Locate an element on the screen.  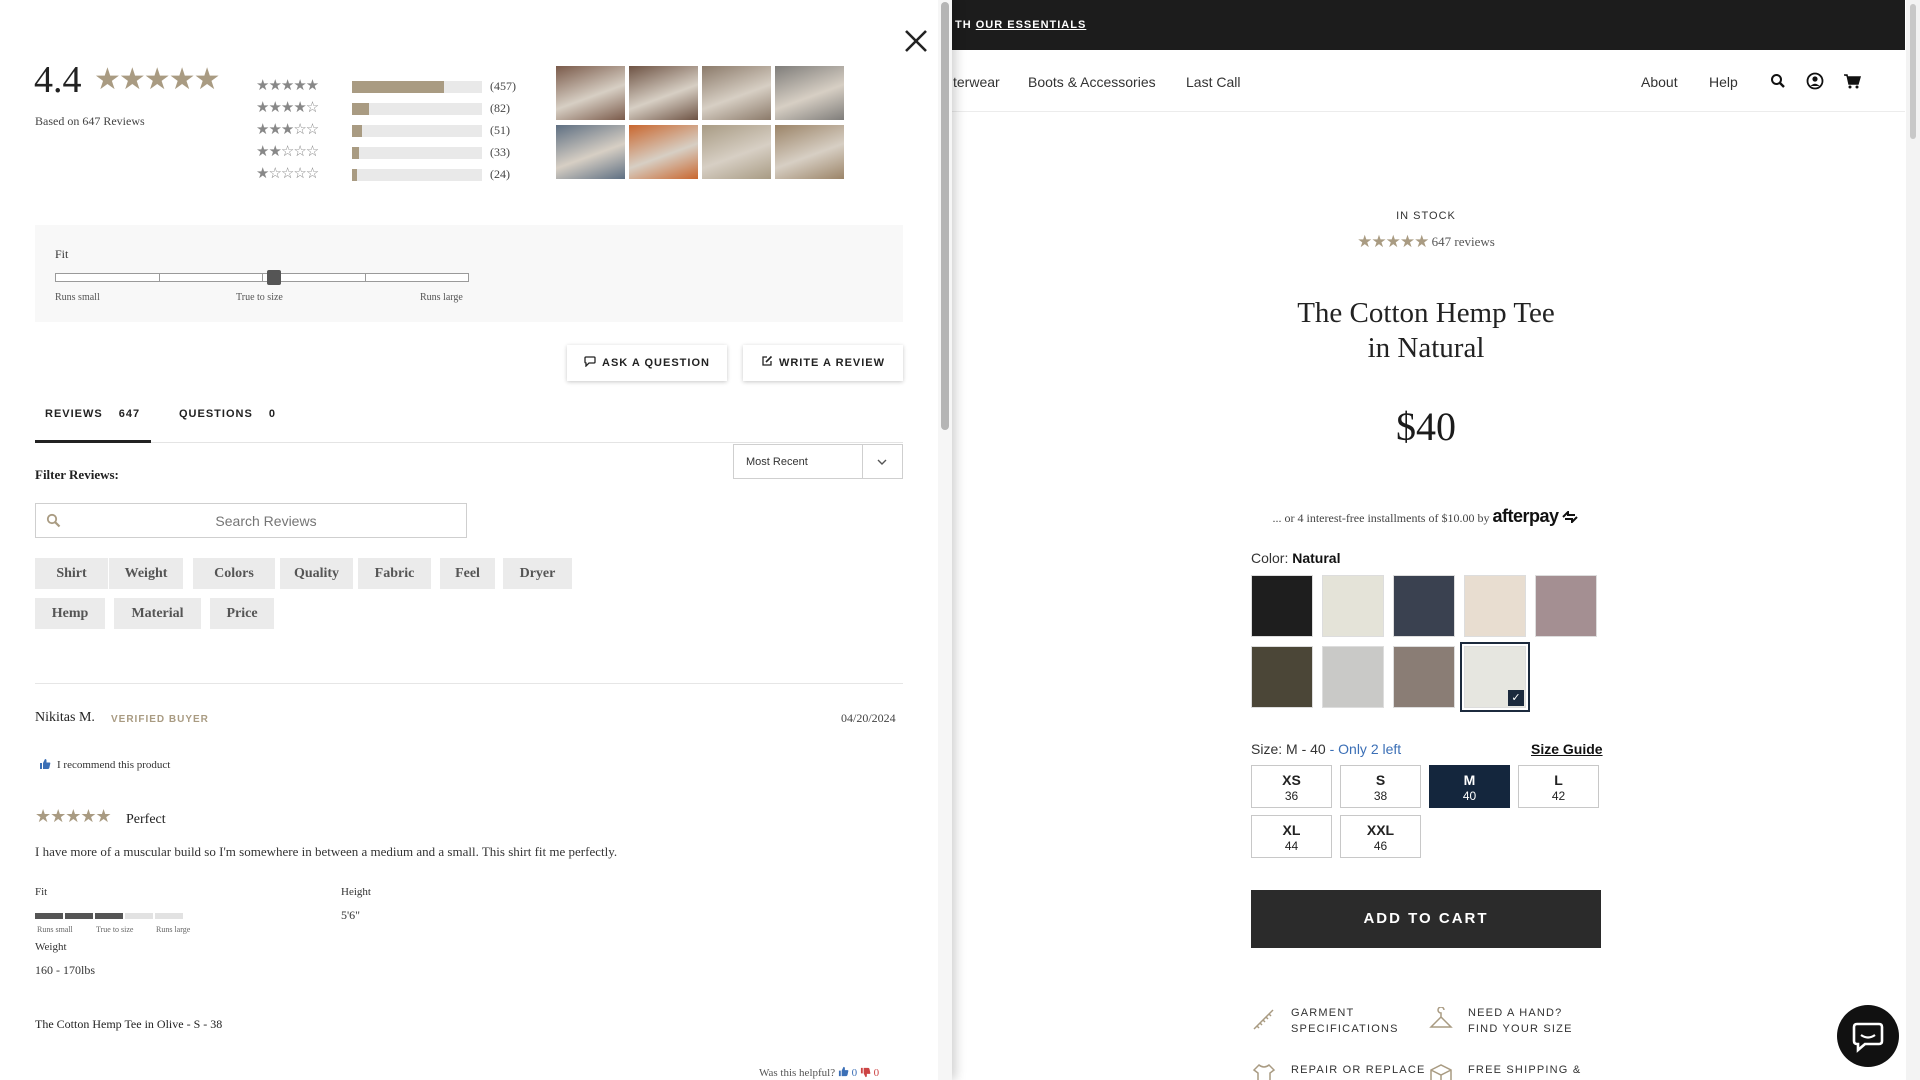
fit-tick is located at coordinates (159, 277).